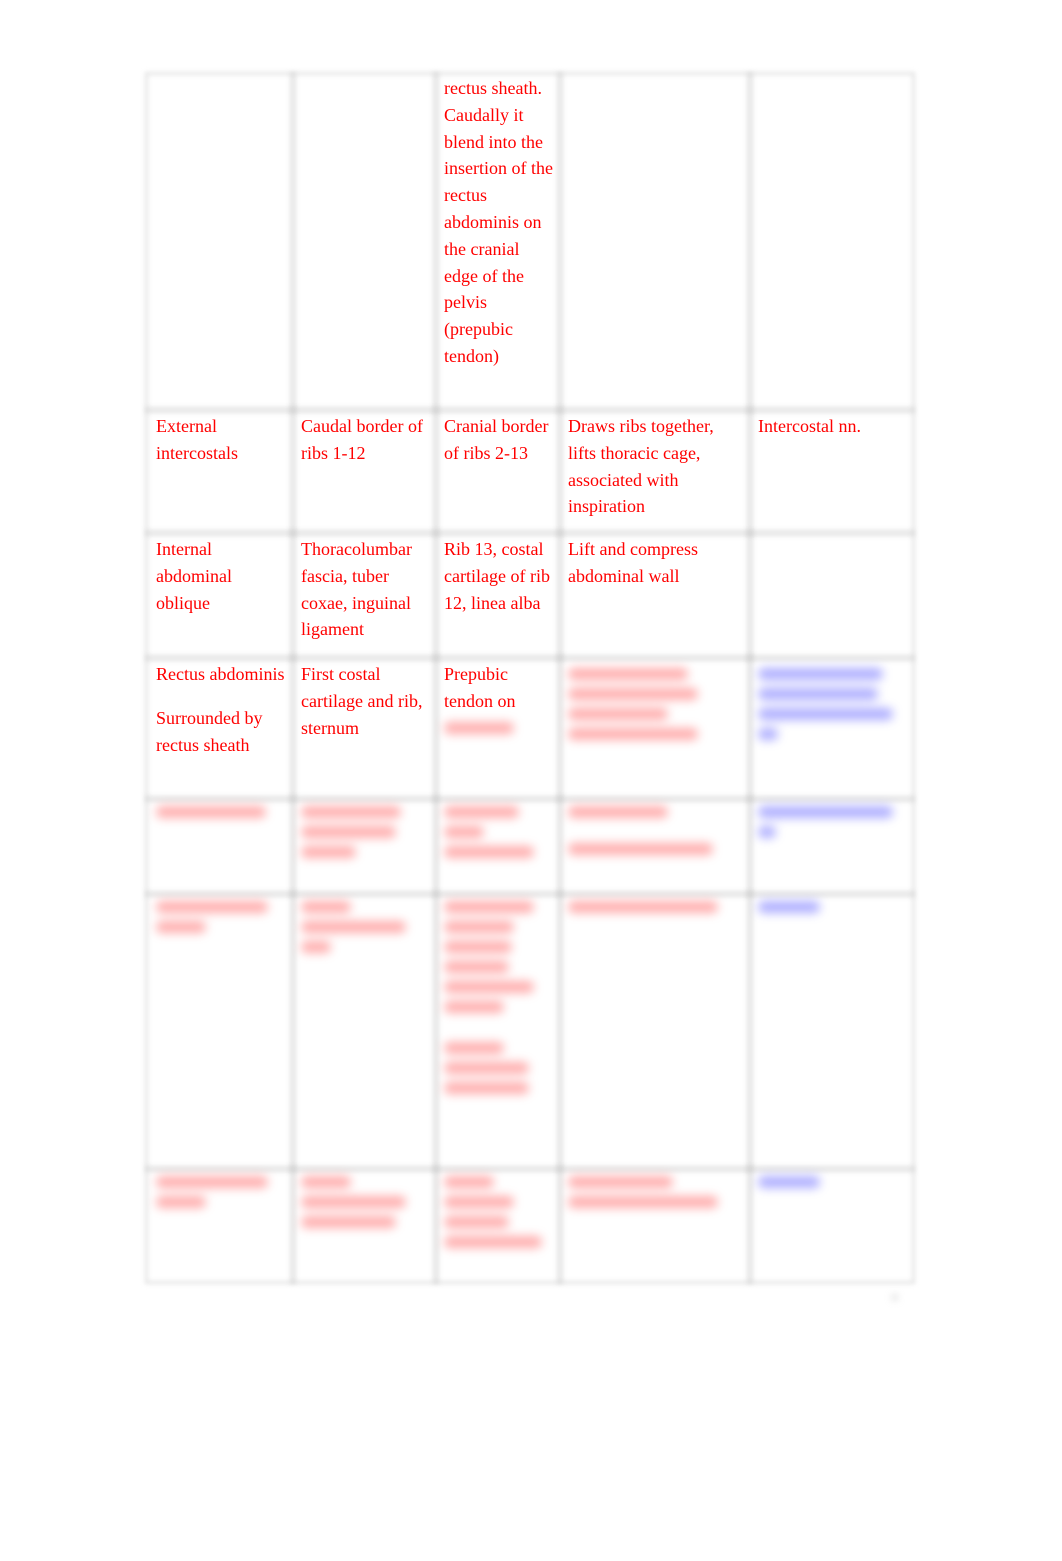 This screenshot has height=1561, width=1062. Describe the element at coordinates (209, 731) in the screenshot. I see `muscle-note: Surrounded by rectus sheath` at that location.